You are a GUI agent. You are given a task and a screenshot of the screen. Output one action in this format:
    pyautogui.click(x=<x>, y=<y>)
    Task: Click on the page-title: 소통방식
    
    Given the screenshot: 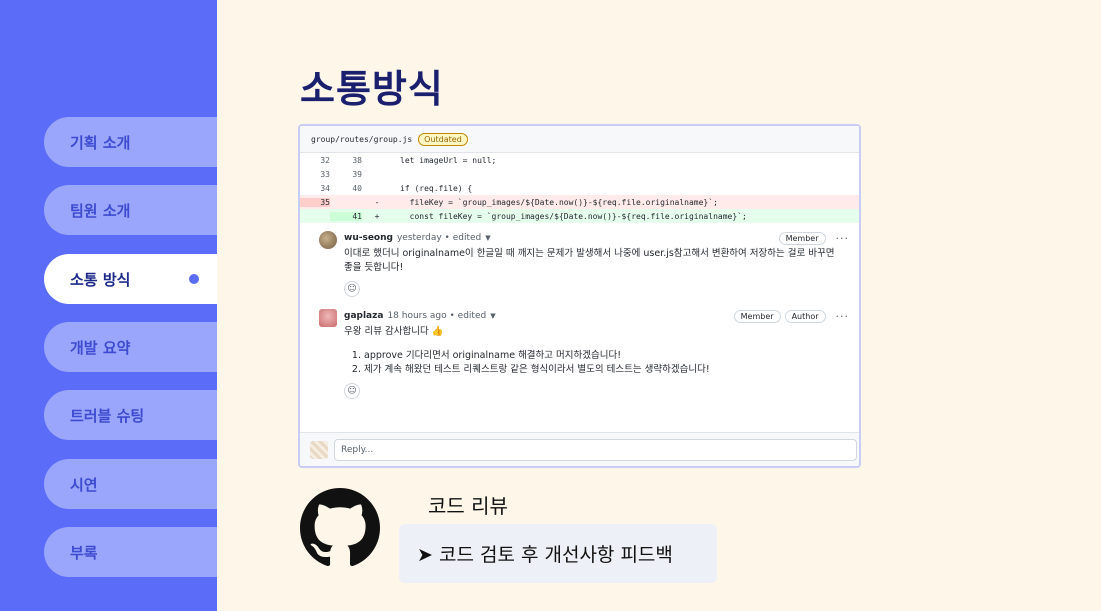 What is the action you would take?
    pyautogui.click(x=372, y=89)
    